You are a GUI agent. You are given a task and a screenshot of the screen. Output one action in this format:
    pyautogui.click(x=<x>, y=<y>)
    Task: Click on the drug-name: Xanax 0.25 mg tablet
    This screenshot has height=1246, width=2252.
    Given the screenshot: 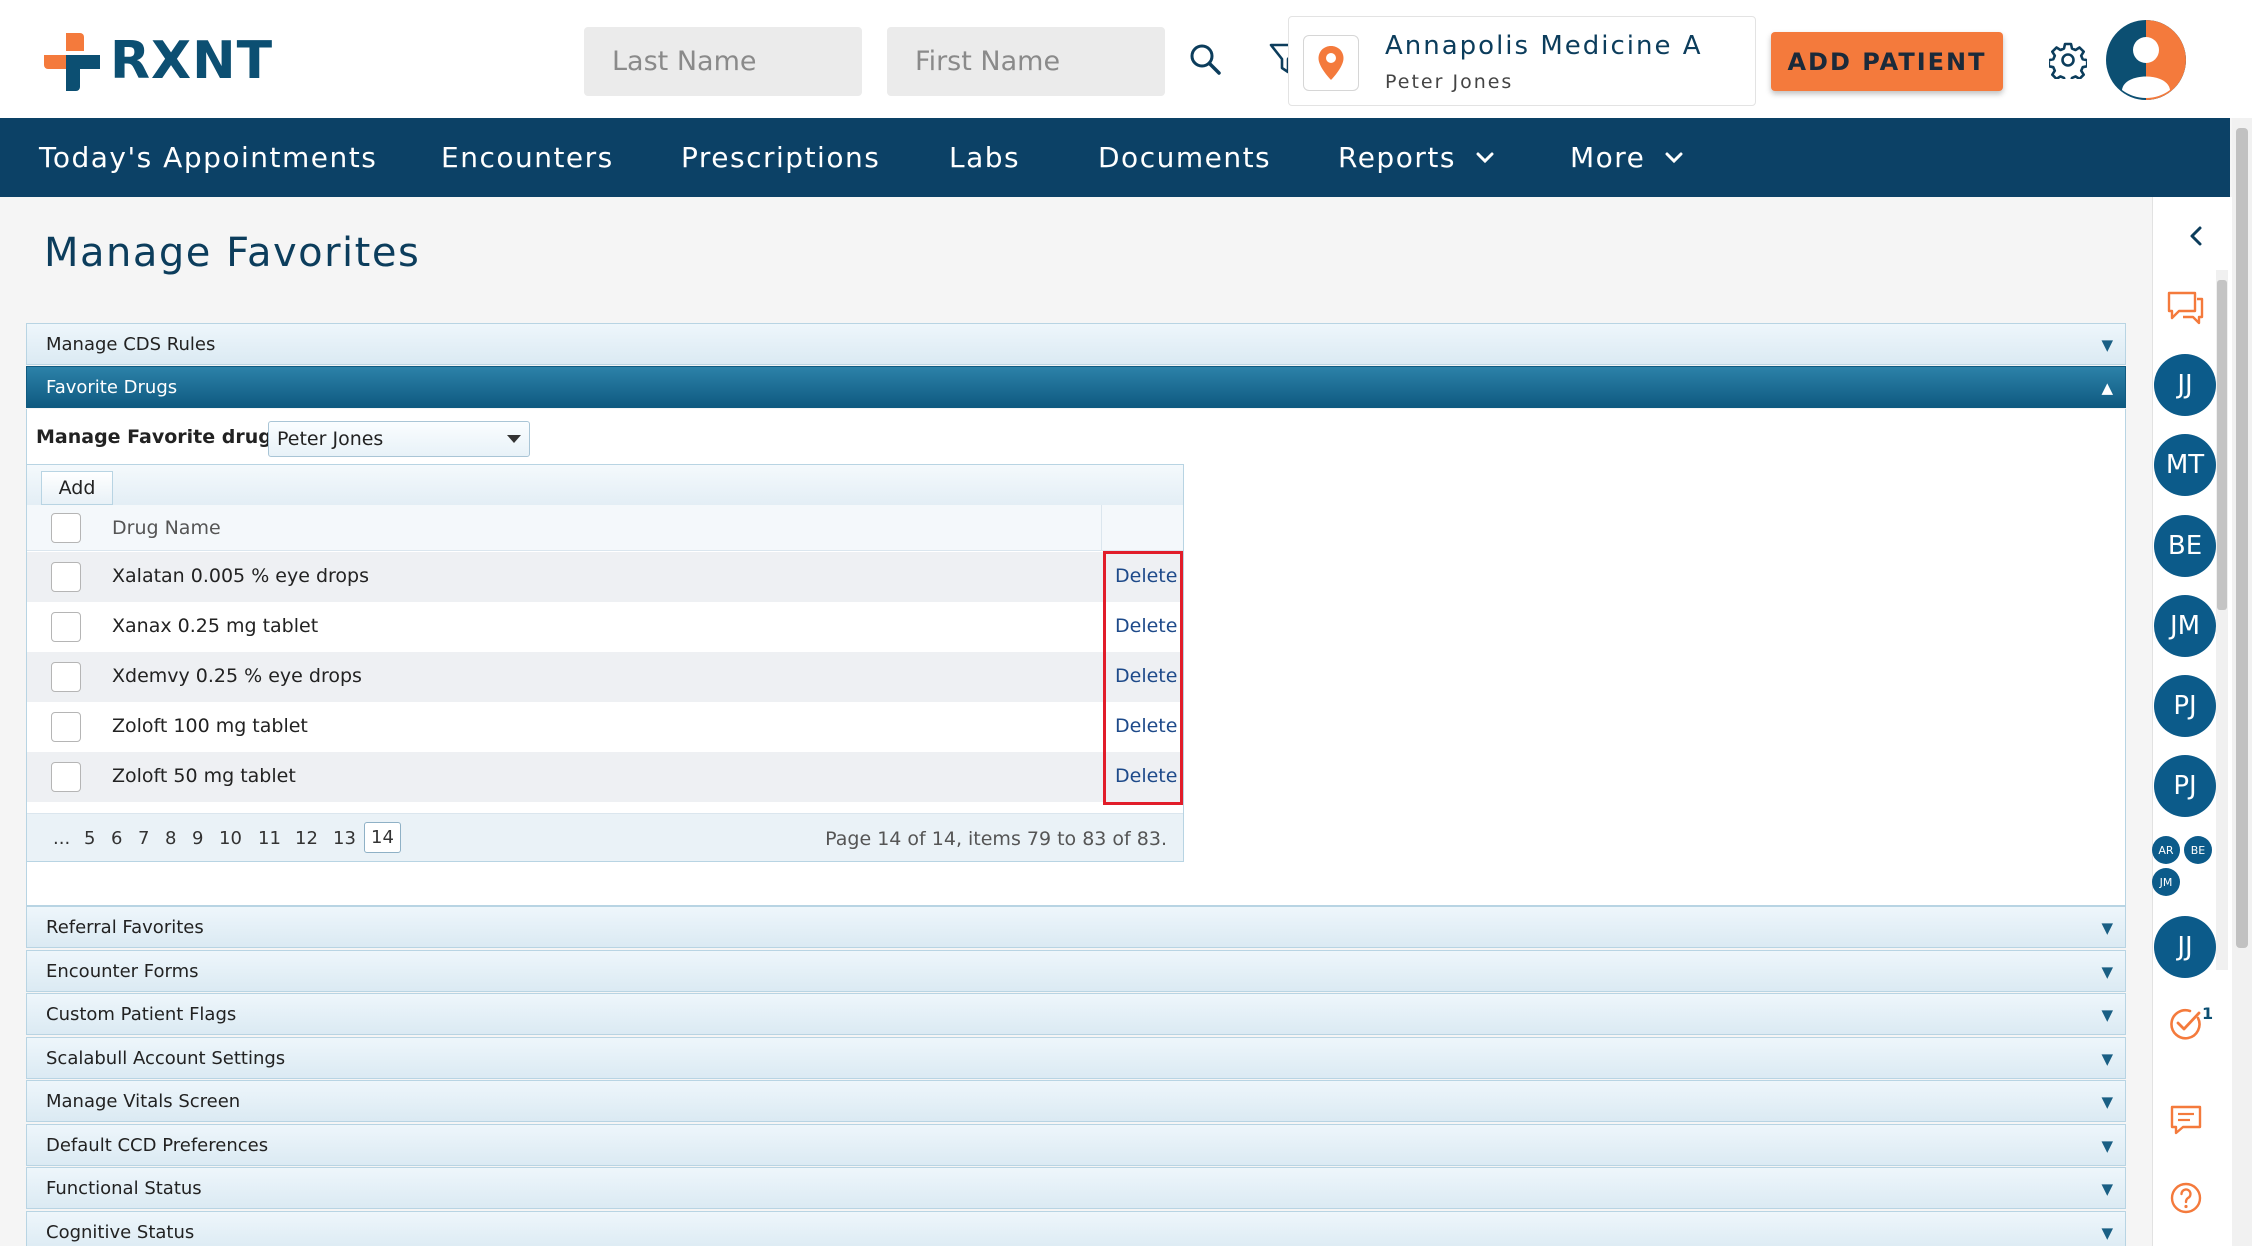 What is the action you would take?
    pyautogui.click(x=215, y=626)
    